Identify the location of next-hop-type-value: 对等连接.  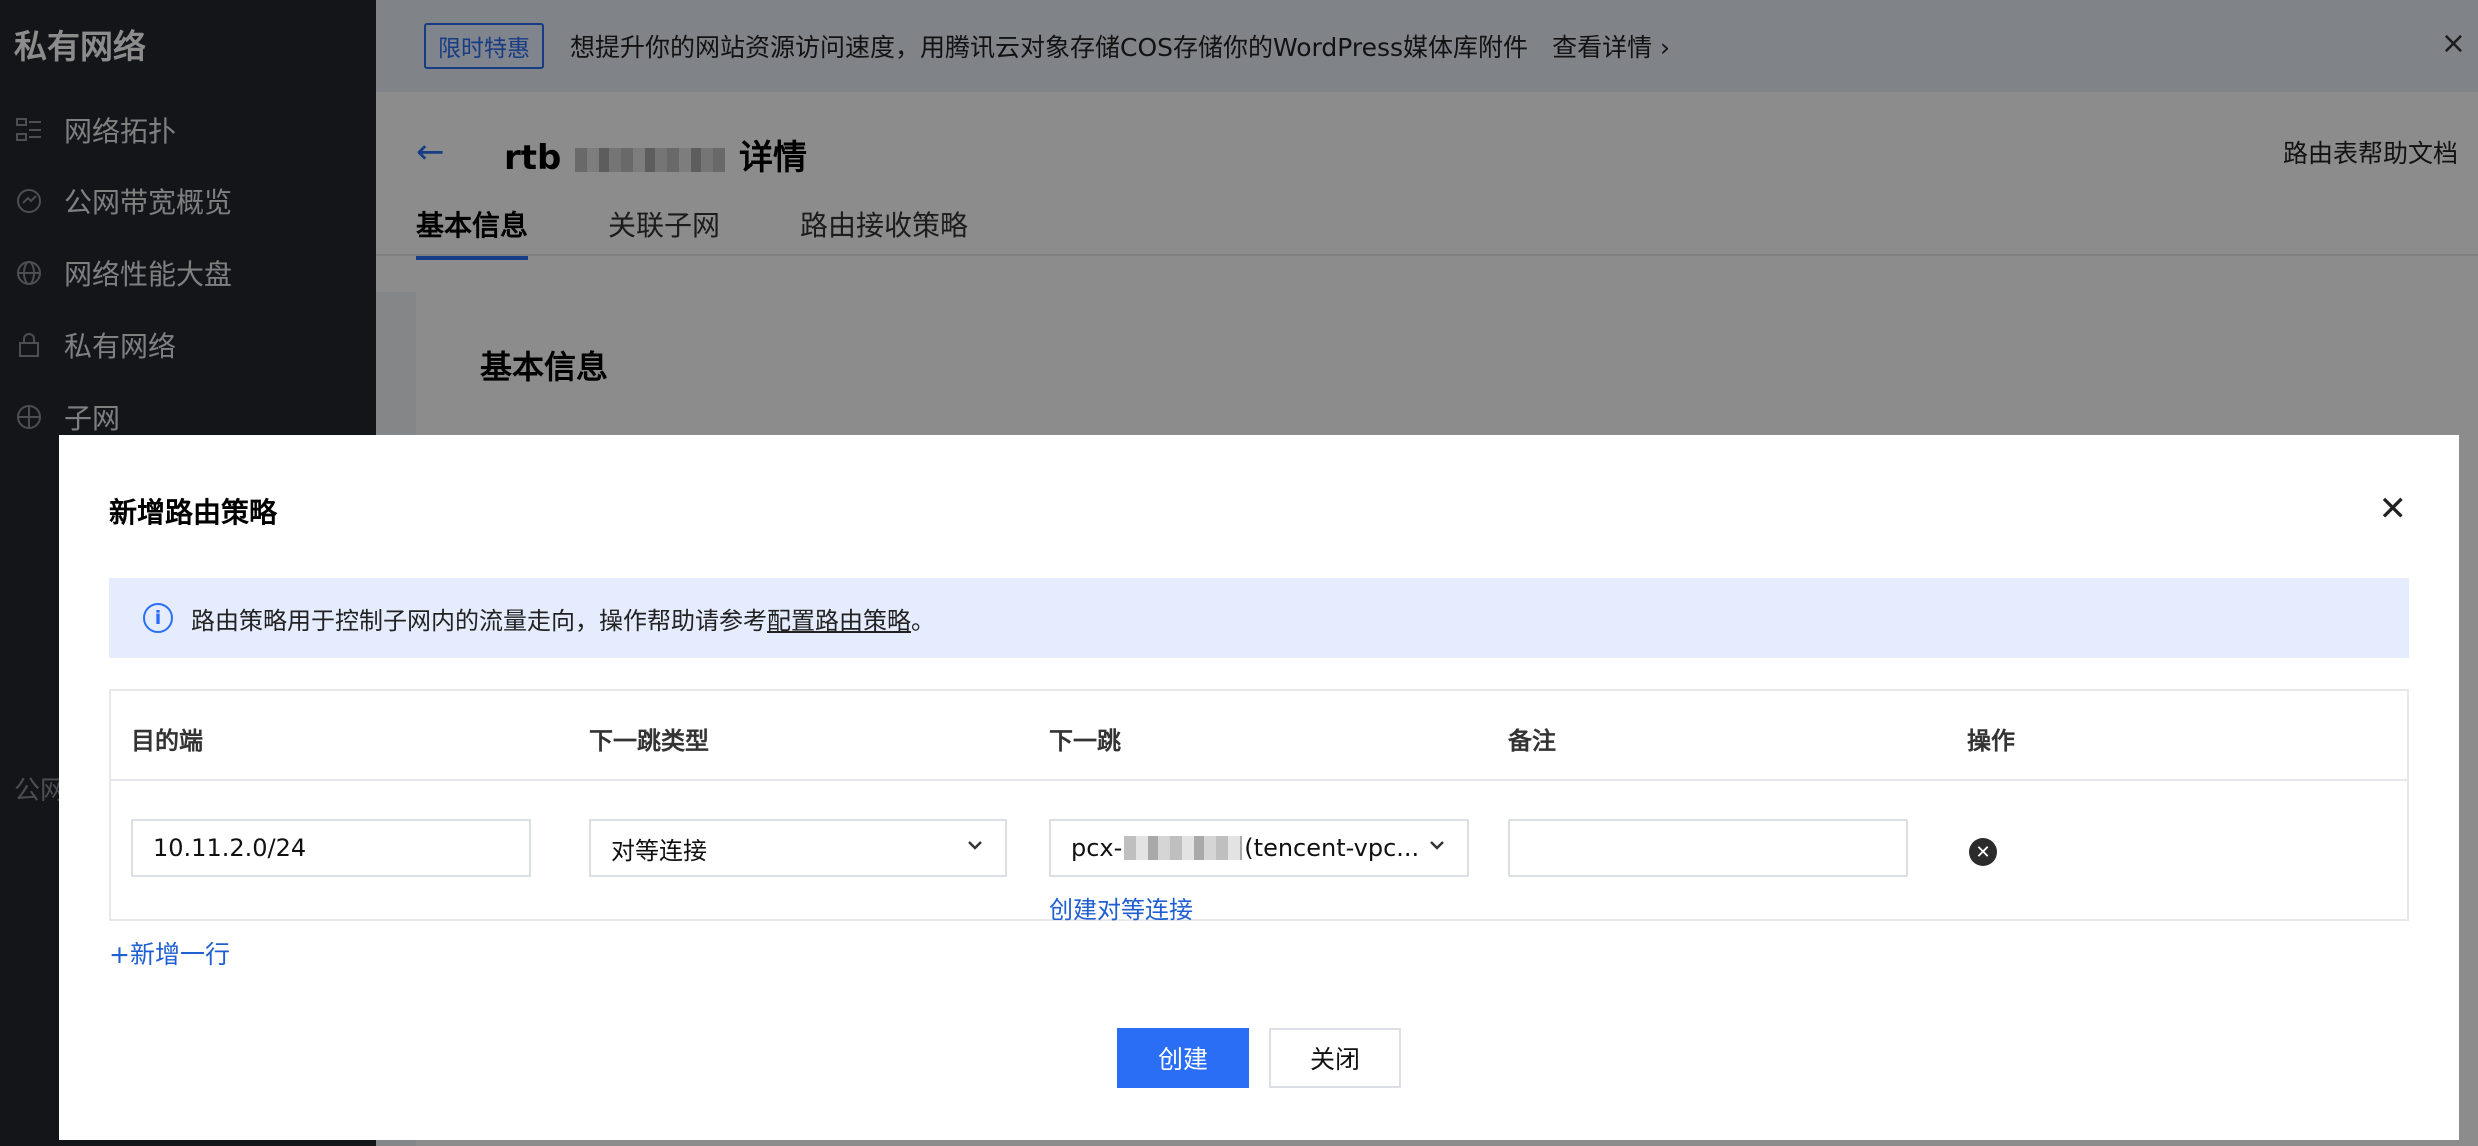
(659, 850).